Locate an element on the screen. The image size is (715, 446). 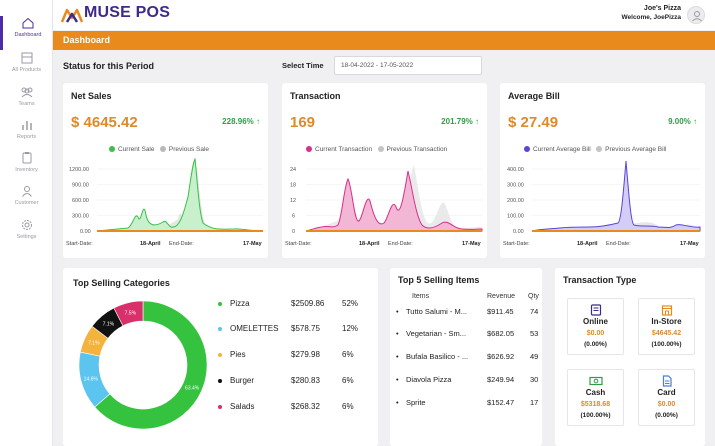
legend-current: Current Average Bill is located at coordinates (562, 149).